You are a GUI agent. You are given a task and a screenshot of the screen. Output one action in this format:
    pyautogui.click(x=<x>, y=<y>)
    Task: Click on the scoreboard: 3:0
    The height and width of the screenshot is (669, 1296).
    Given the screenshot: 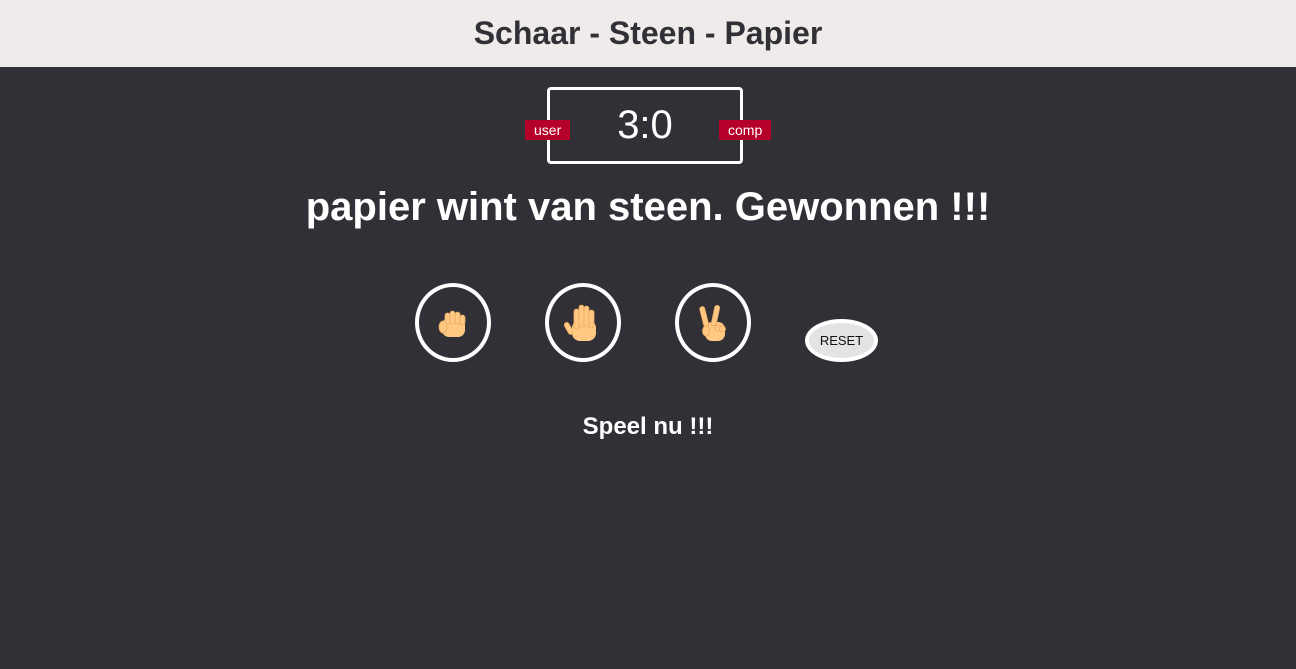 What is the action you would take?
    pyautogui.click(x=645, y=125)
    